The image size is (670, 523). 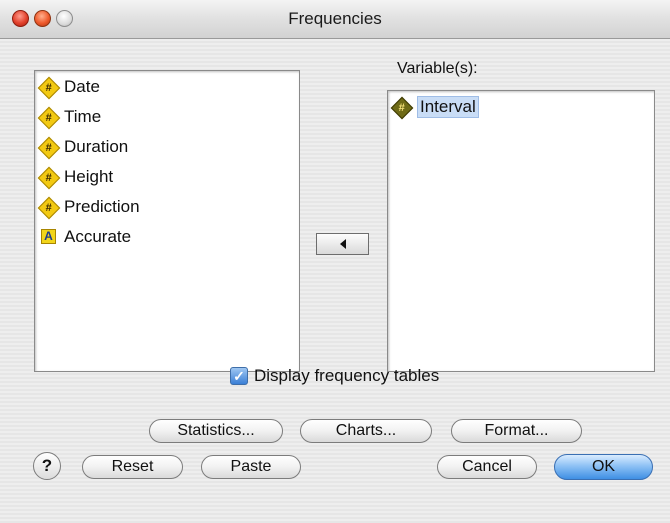 I want to click on list-item-time: # Time, so click(x=69, y=117).